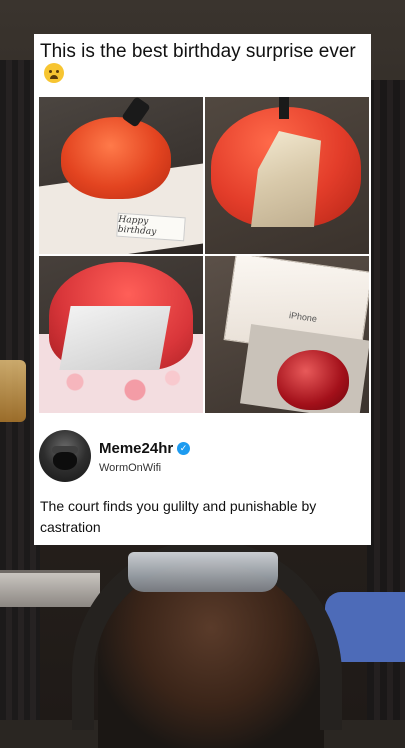  Describe the element at coordinates (203, 572) in the screenshot. I see `person-sunglasses` at that location.